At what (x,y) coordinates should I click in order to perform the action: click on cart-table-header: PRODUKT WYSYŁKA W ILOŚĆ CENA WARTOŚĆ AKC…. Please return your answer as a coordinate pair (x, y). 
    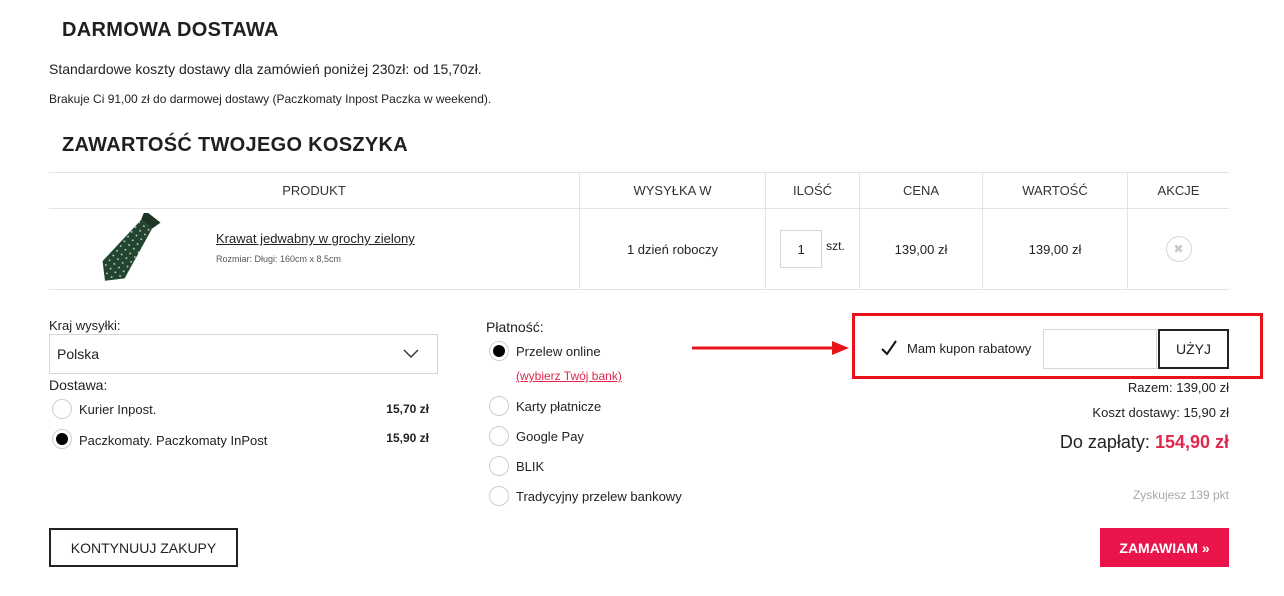
    Looking at the image, I should click on (639, 191).